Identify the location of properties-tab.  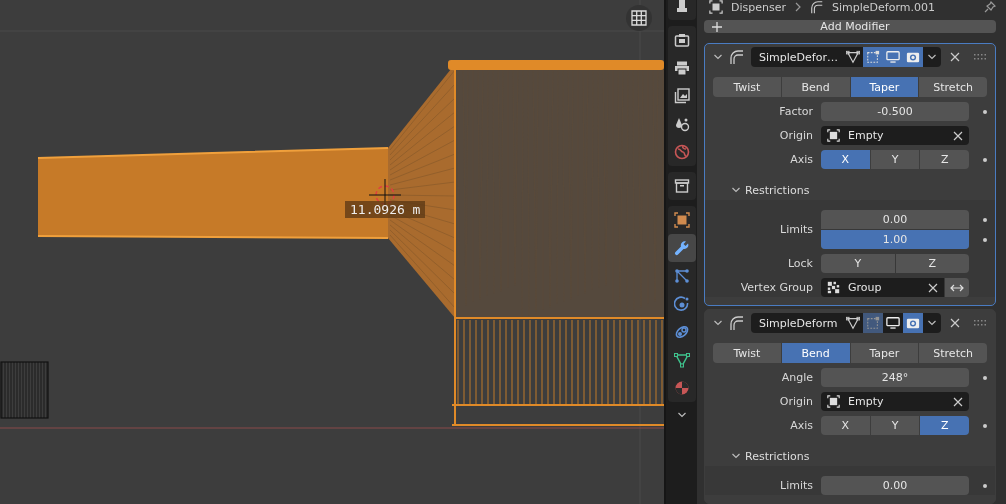
(681, 248).